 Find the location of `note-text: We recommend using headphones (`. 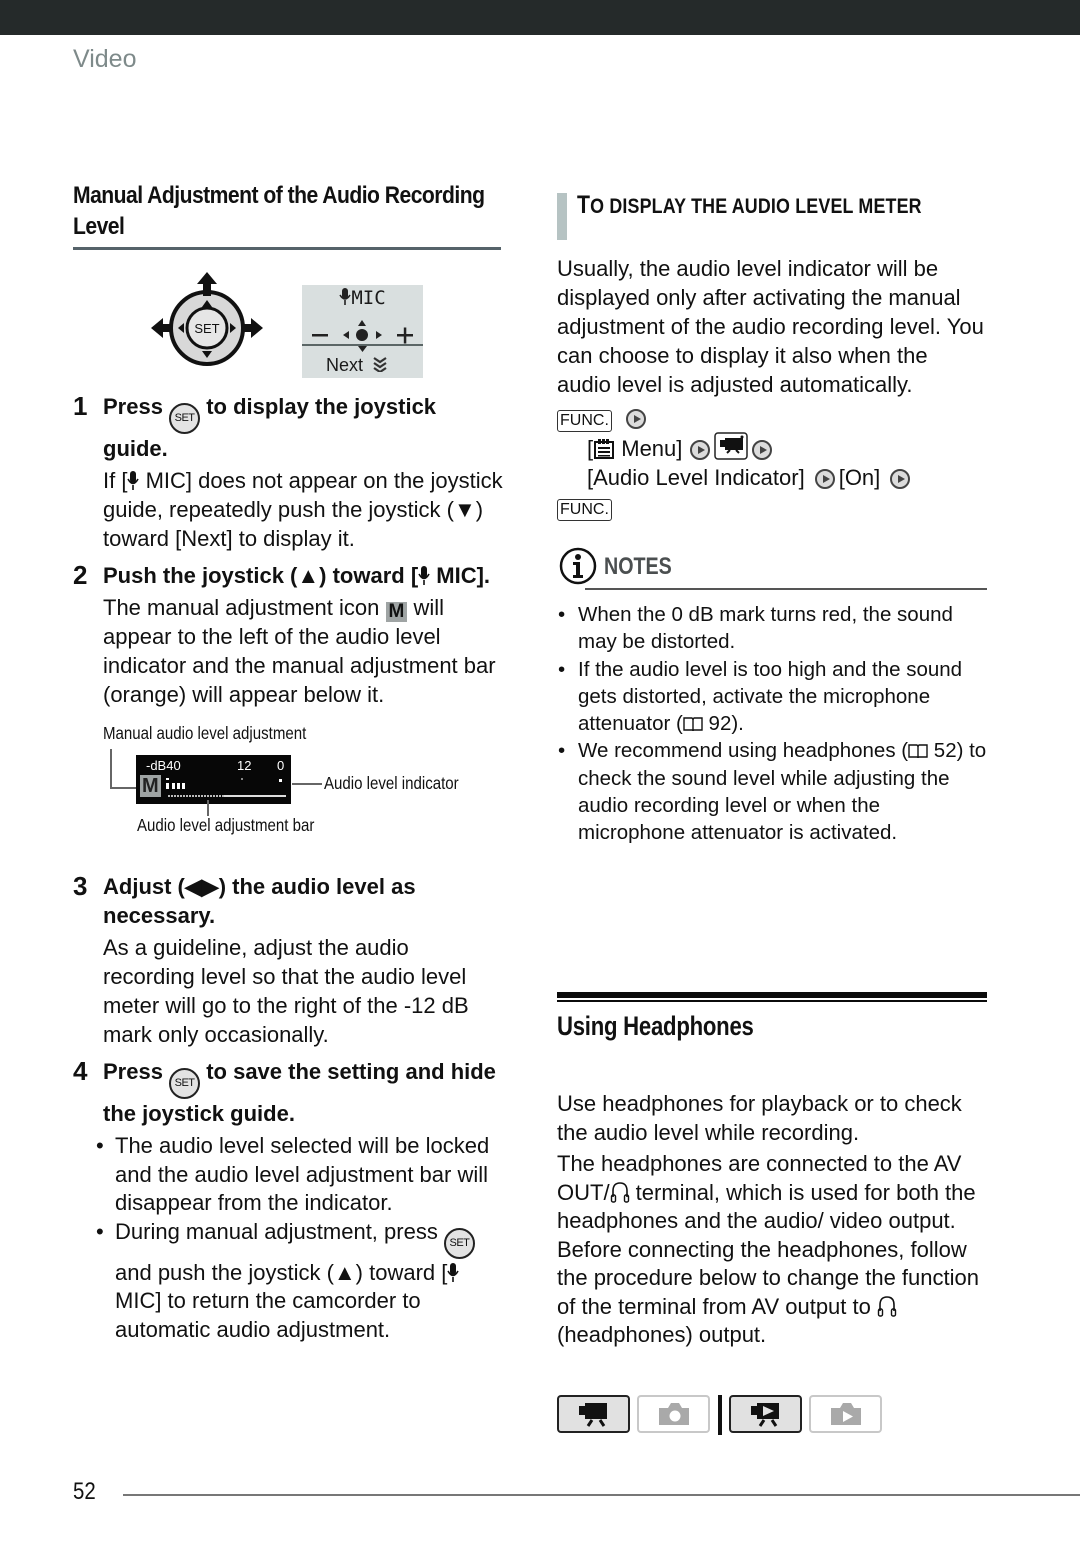

note-text: We recommend using headphones ( is located at coordinates (743, 751).